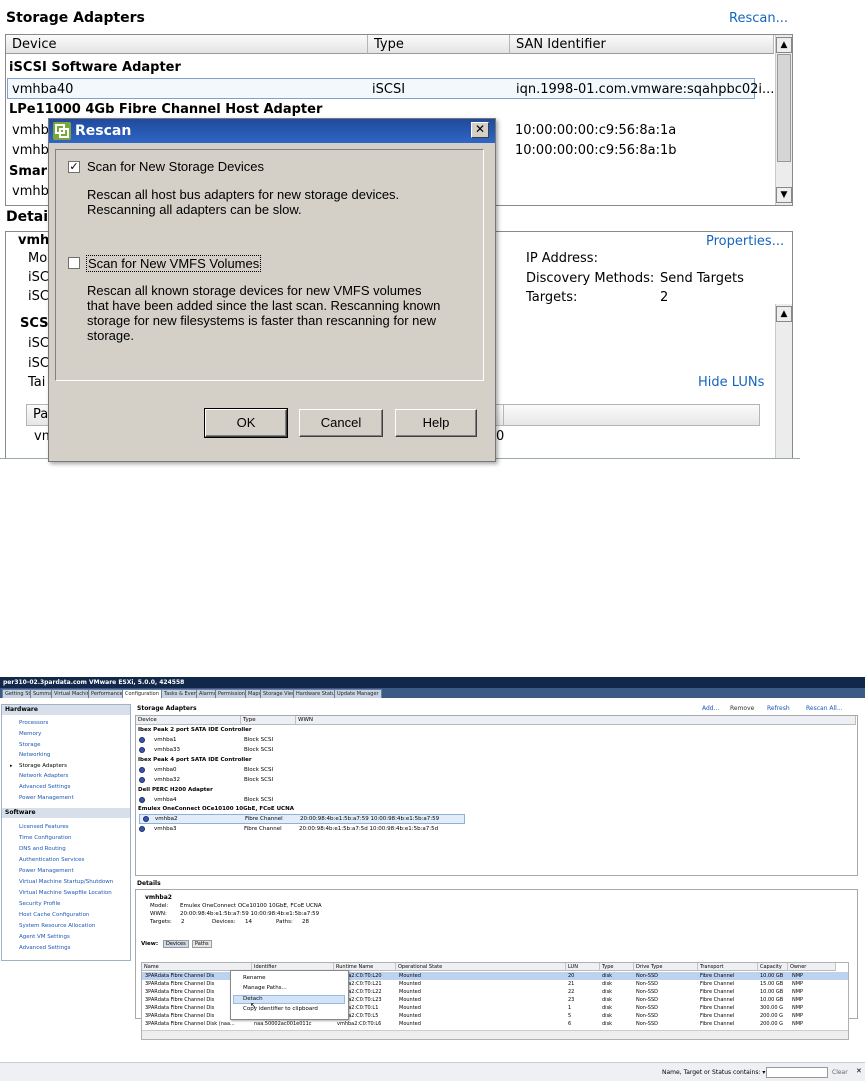 Image resolution: width=865 pixels, height=1081 pixels. Describe the element at coordinates (246, 423) in the screenshot. I see `ok-button: OK` at that location.